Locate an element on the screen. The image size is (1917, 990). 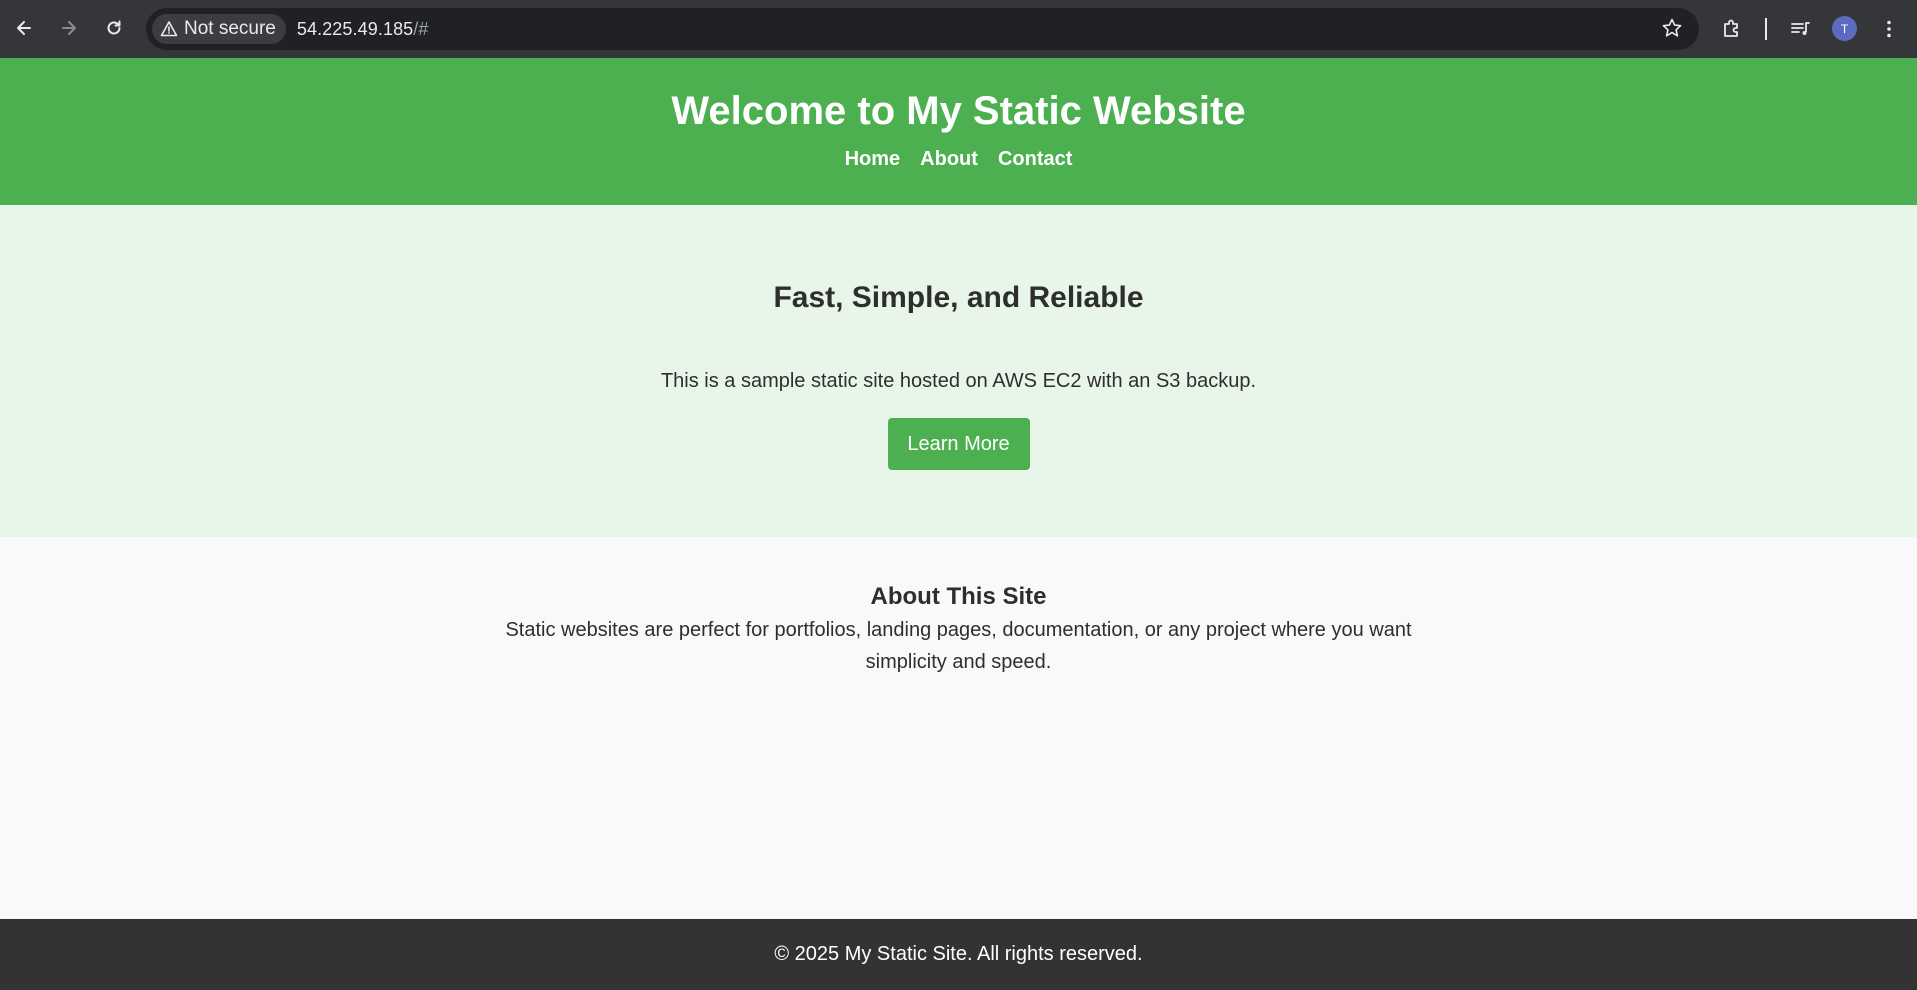
extensions-icon is located at coordinates (1731, 28).